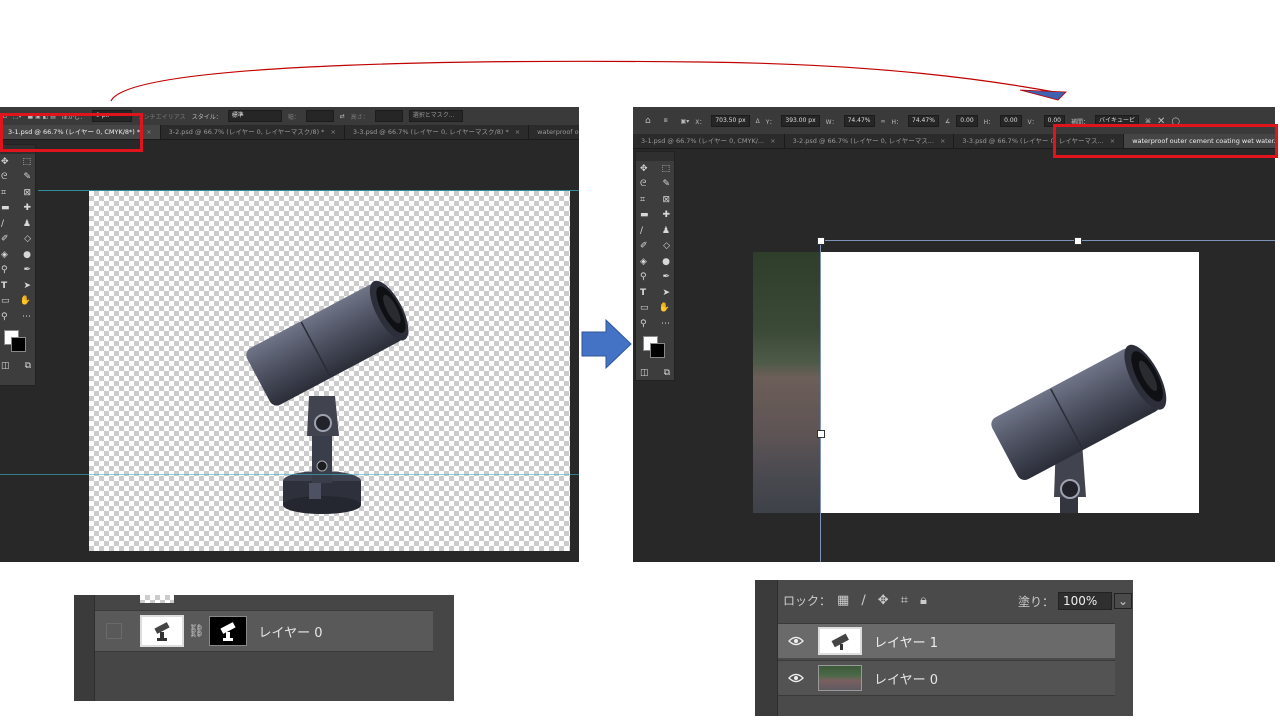 The image size is (1280, 720). I want to click on y-input: 393.00 px, so click(800, 121).